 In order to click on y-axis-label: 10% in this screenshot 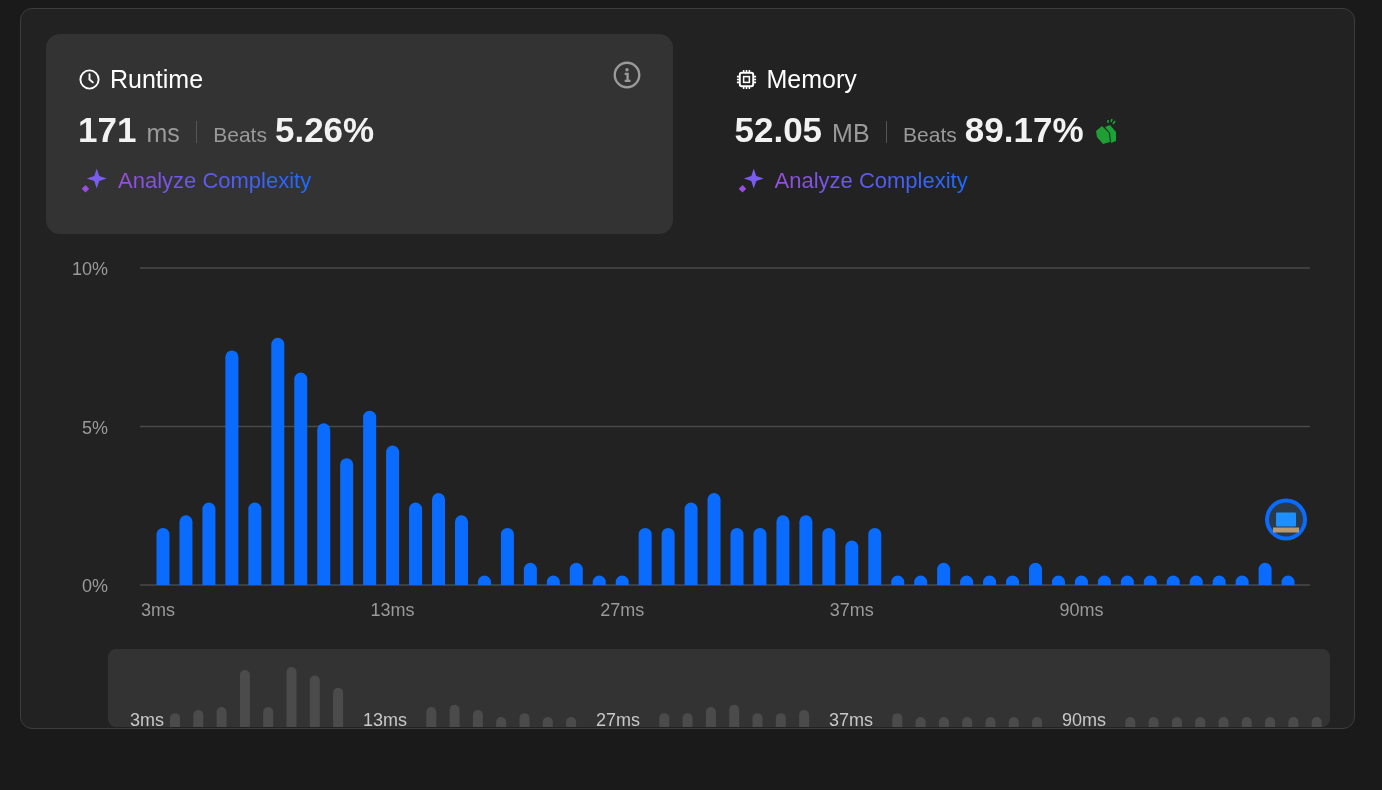, I will do `click(89, 269)`.